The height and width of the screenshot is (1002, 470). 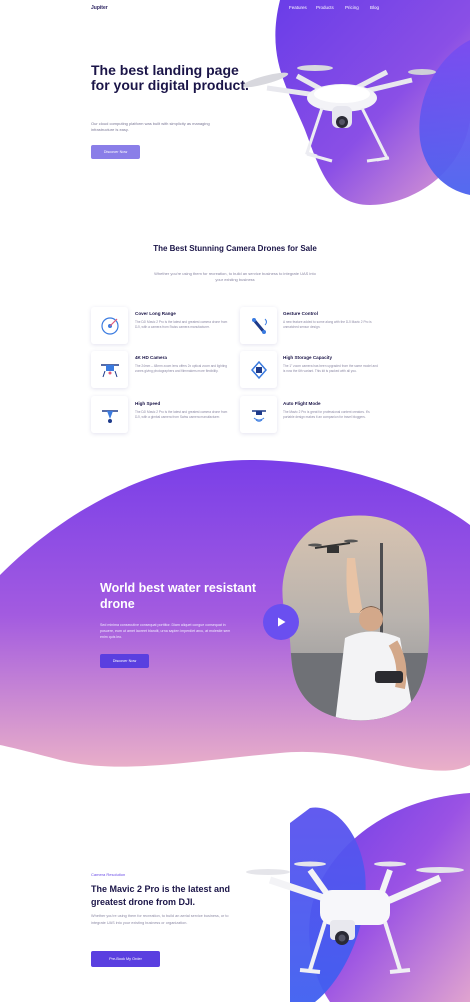 What do you see at coordinates (282, 622) in the screenshot?
I see `play-icon` at bounding box center [282, 622].